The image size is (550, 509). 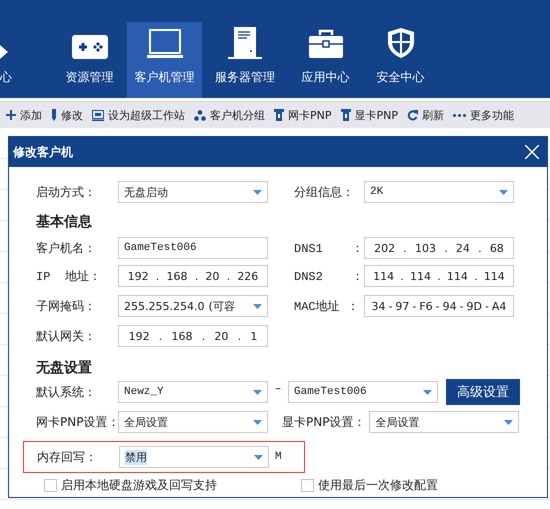 I want to click on field-label: 网卡PNP设置：, so click(x=77, y=422).